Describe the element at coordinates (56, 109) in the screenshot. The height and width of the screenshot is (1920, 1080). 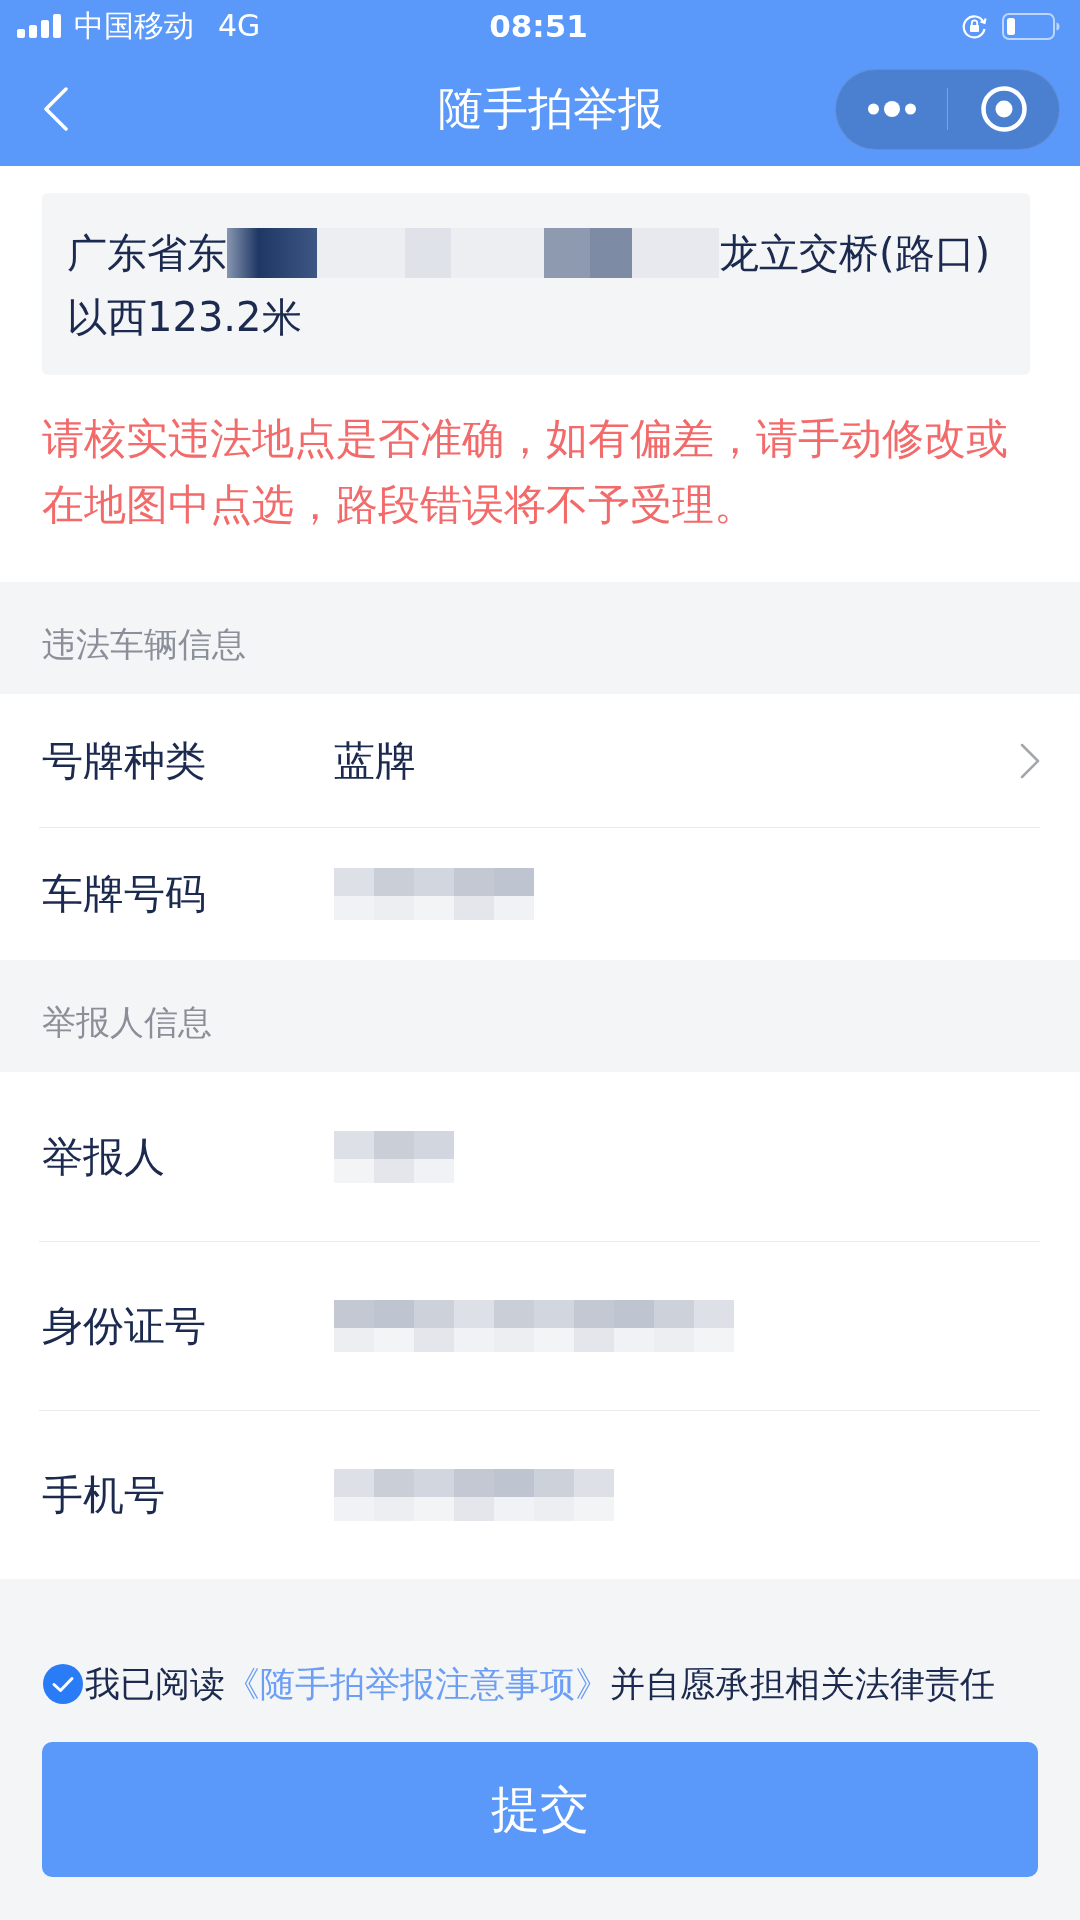
I see `back-icon` at that location.